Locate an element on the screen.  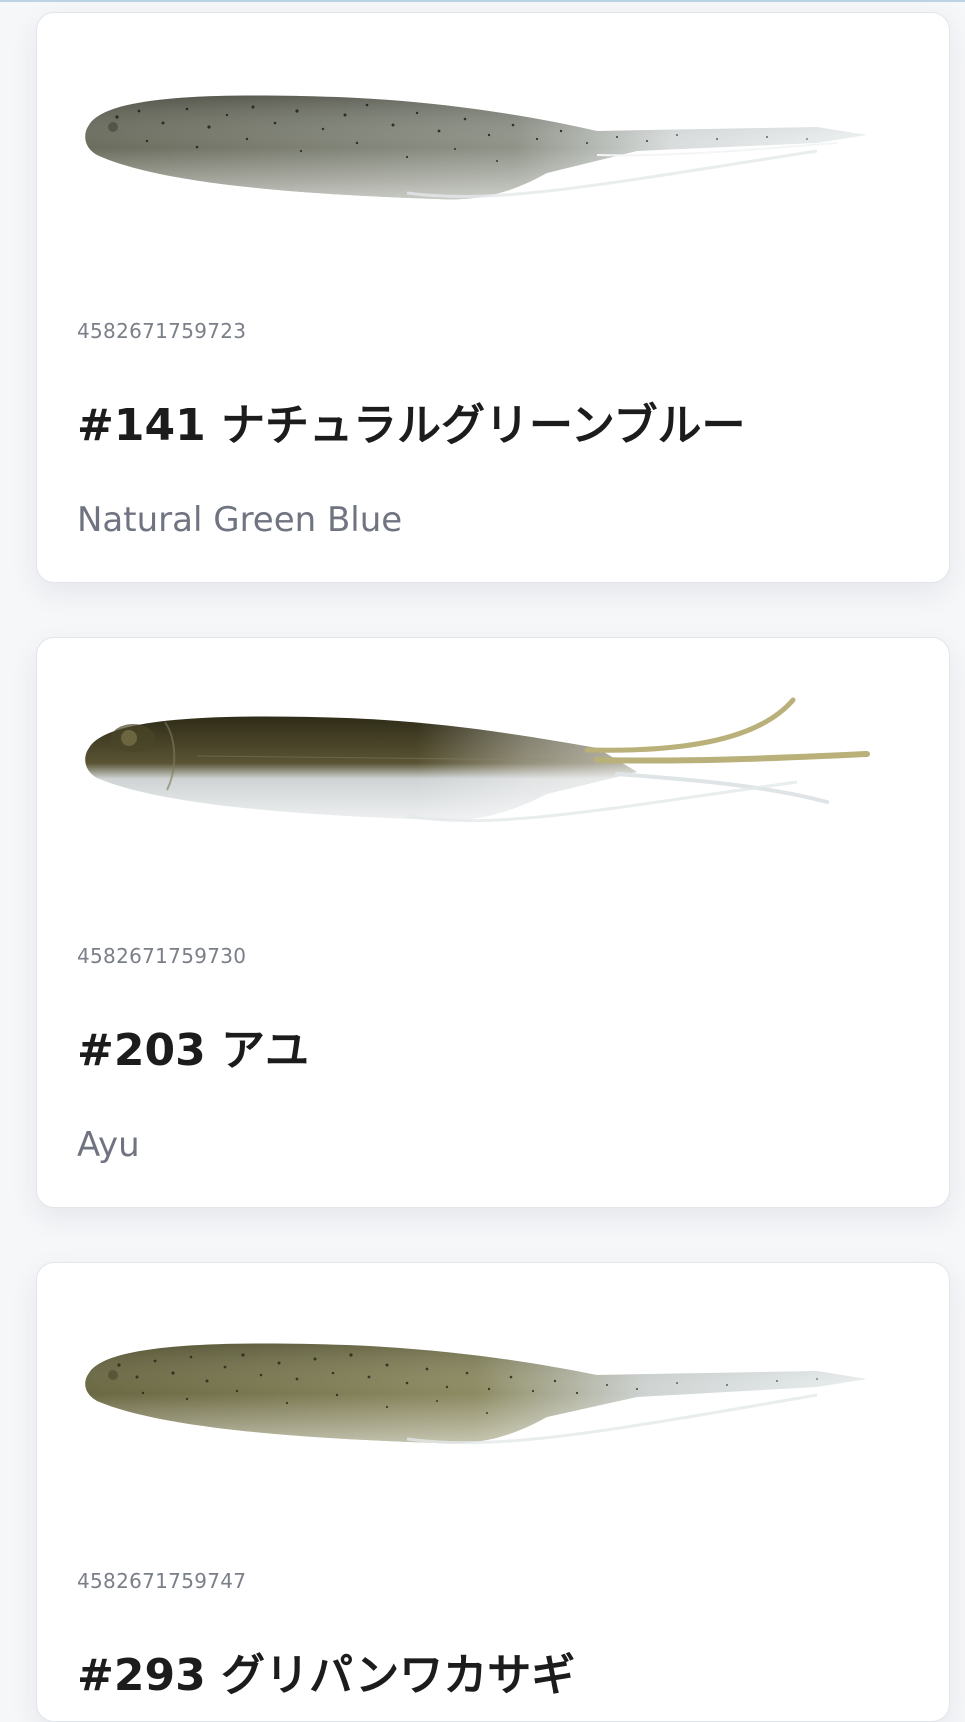
top-border is located at coordinates (482, 1).